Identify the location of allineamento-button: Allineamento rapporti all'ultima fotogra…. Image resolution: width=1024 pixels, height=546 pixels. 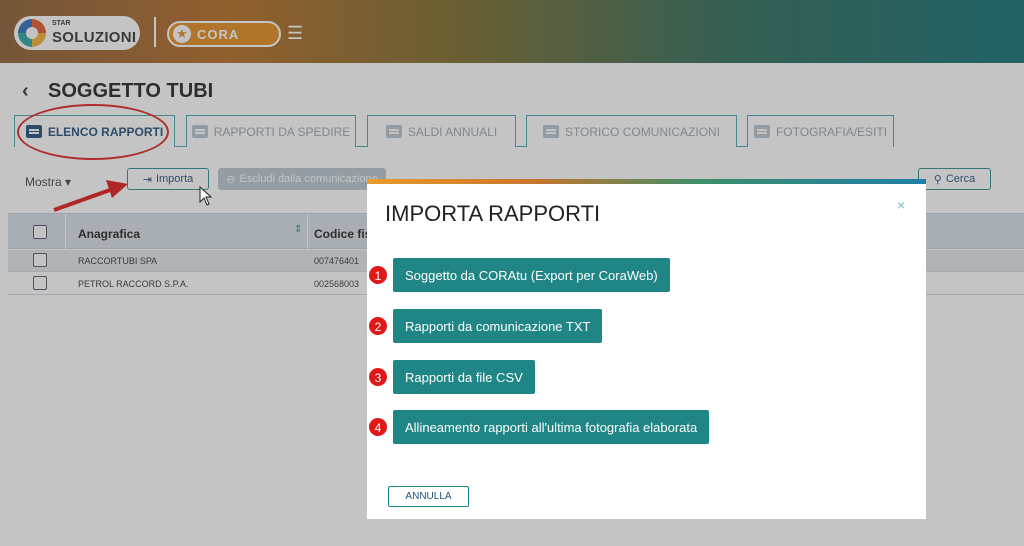
(551, 427).